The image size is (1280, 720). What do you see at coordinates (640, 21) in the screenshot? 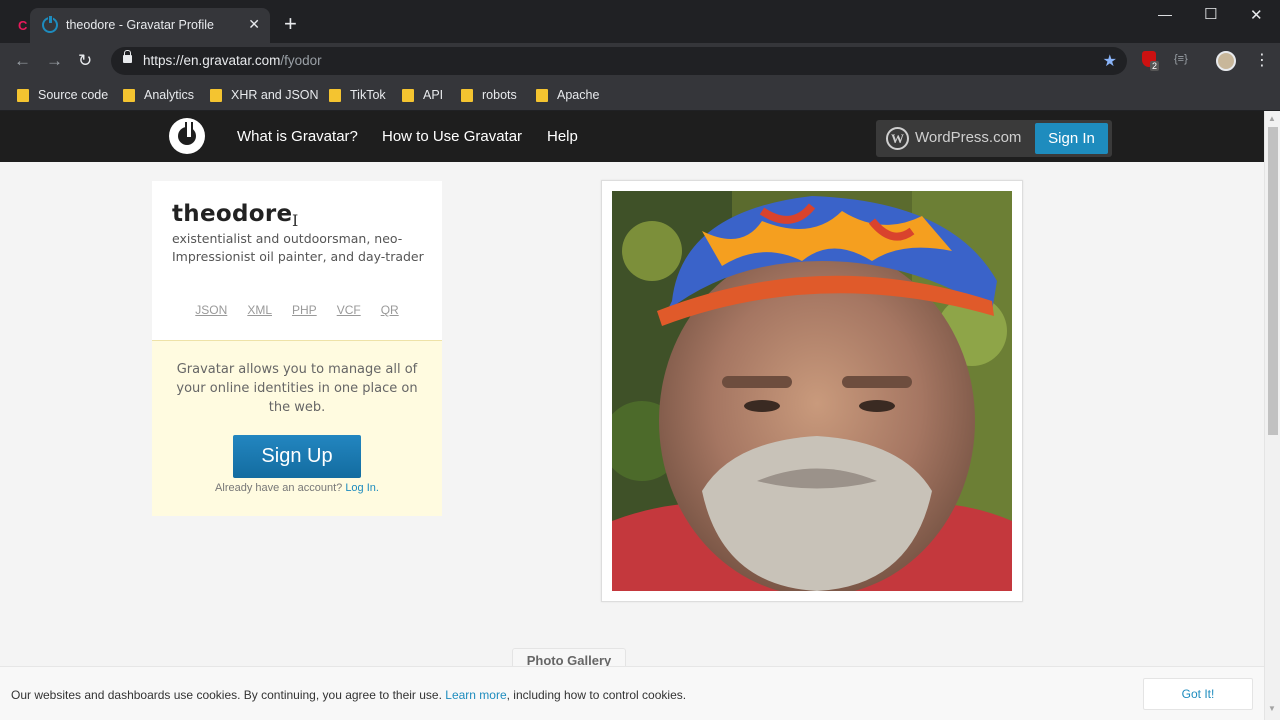
I see `browser-tab-strip: C theodore - Gravatar Profile ✕ + — ☐ ✕` at bounding box center [640, 21].